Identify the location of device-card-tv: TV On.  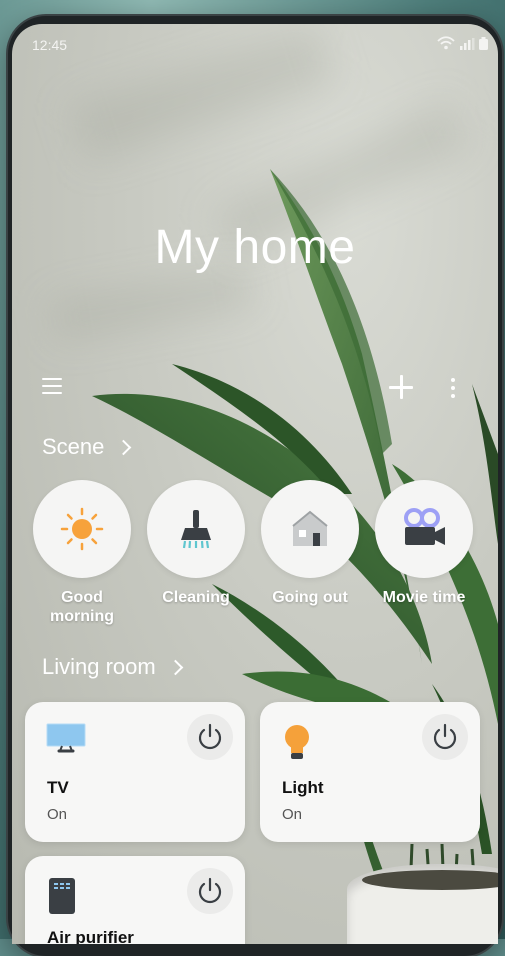
(135, 772).